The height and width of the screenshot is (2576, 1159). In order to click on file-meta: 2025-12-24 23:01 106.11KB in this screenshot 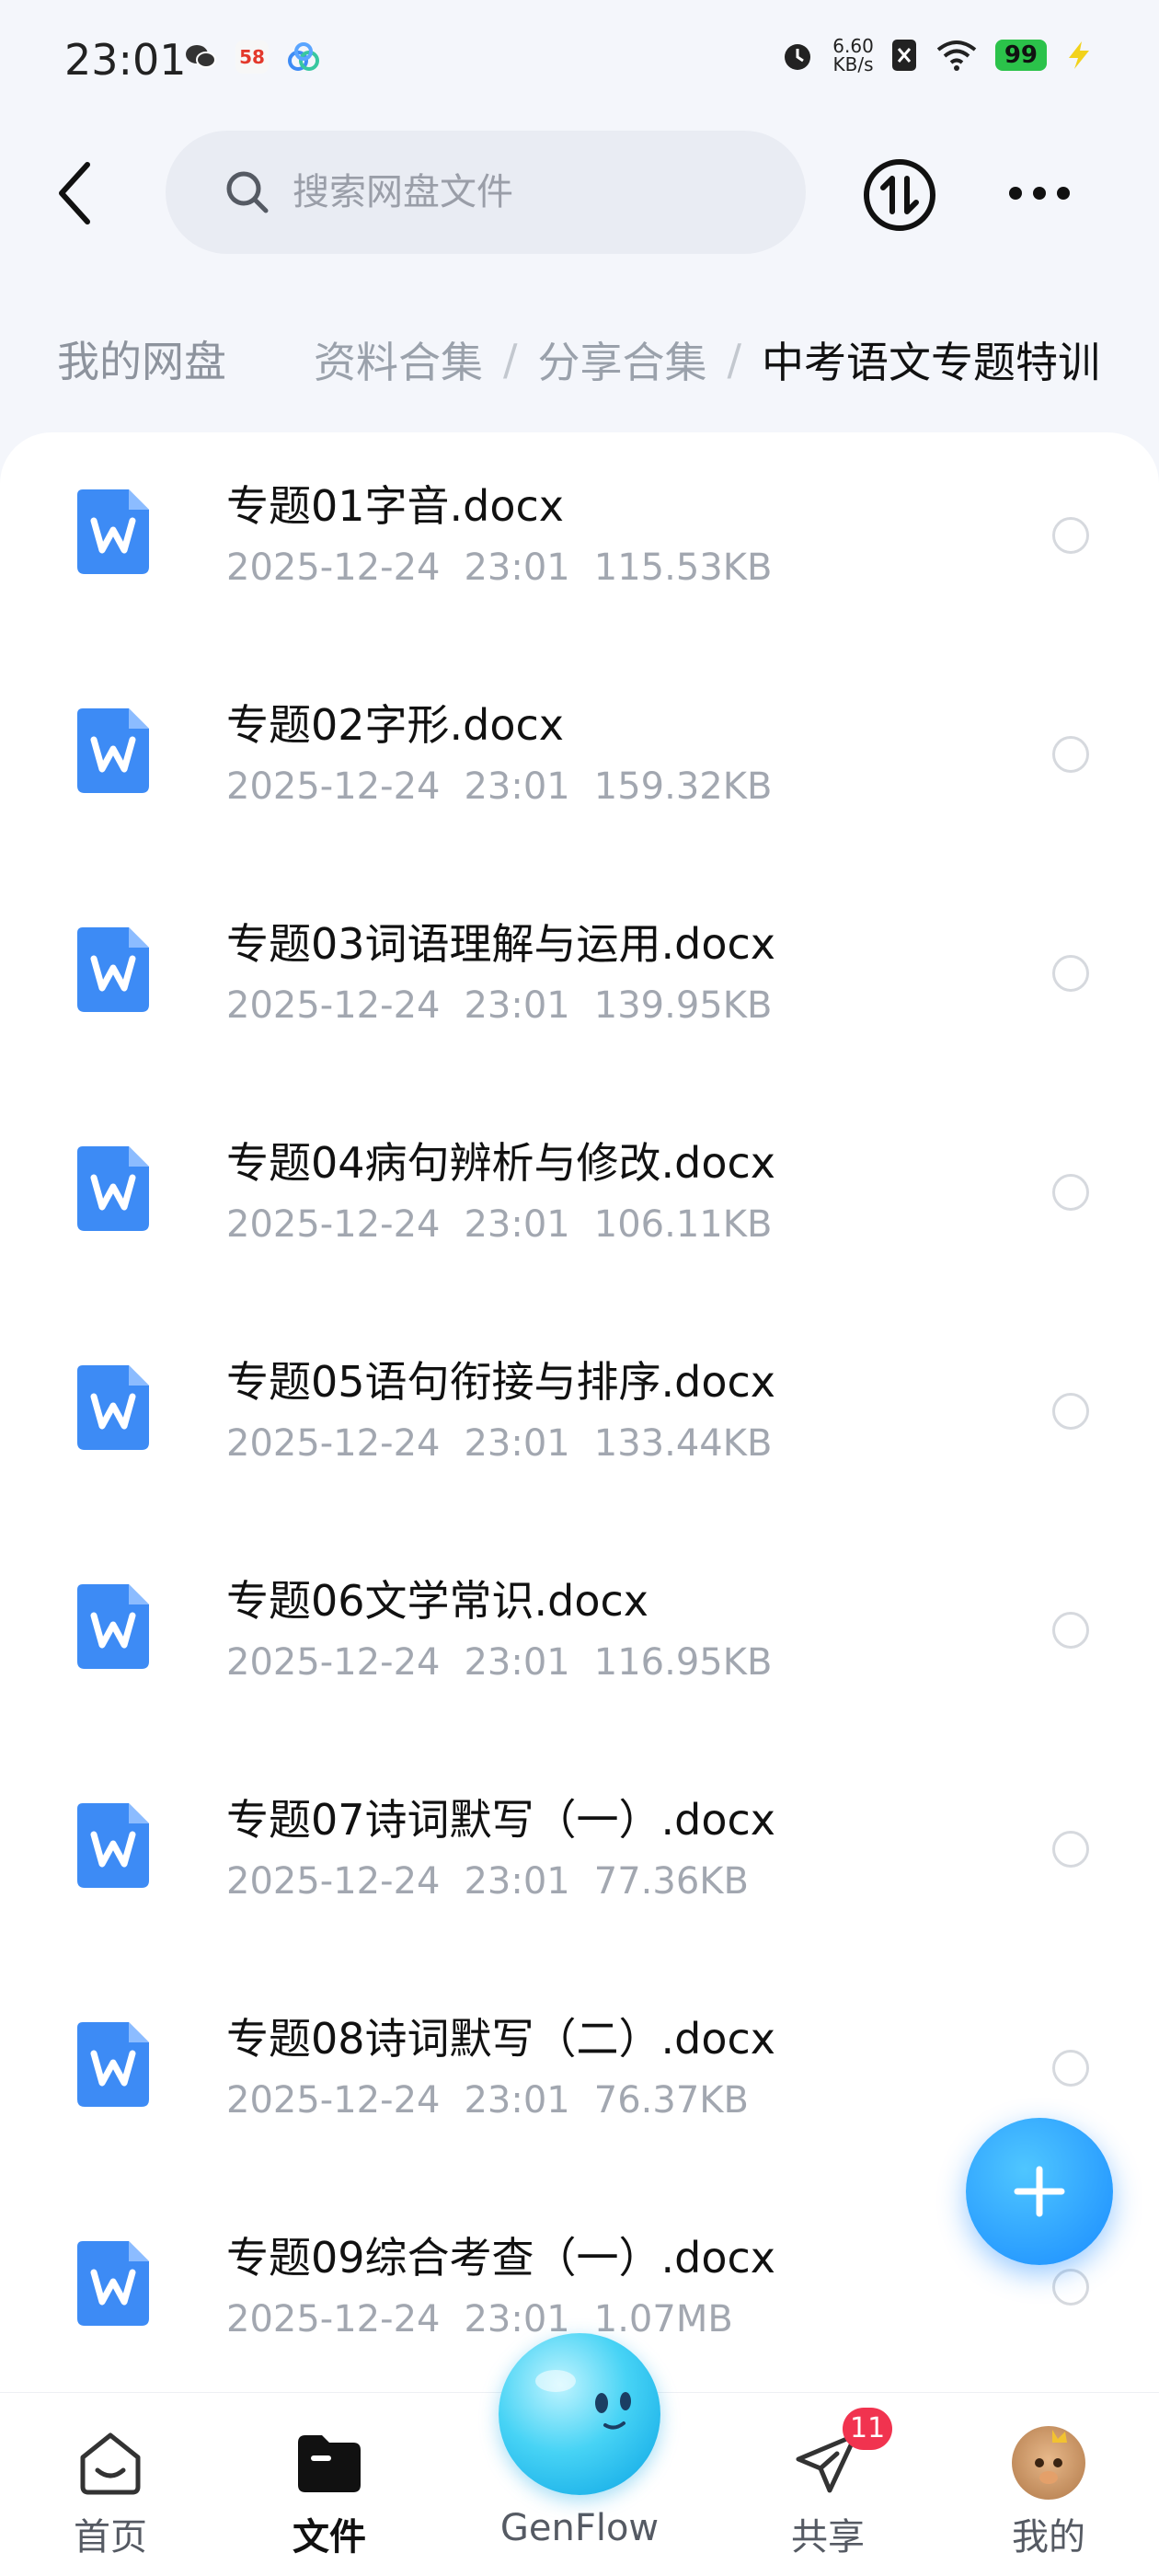, I will do `click(499, 1224)`.